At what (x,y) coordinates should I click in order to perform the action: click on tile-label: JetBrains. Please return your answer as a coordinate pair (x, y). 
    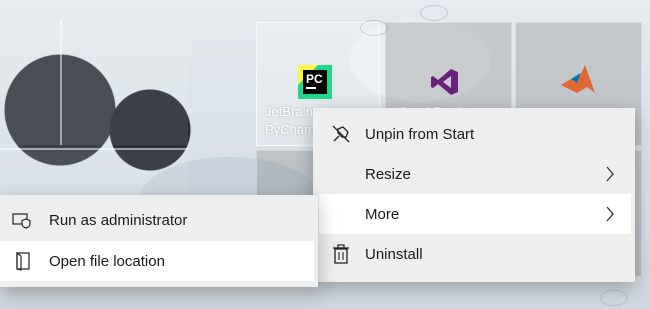
    Looking at the image, I should click on (292, 111).